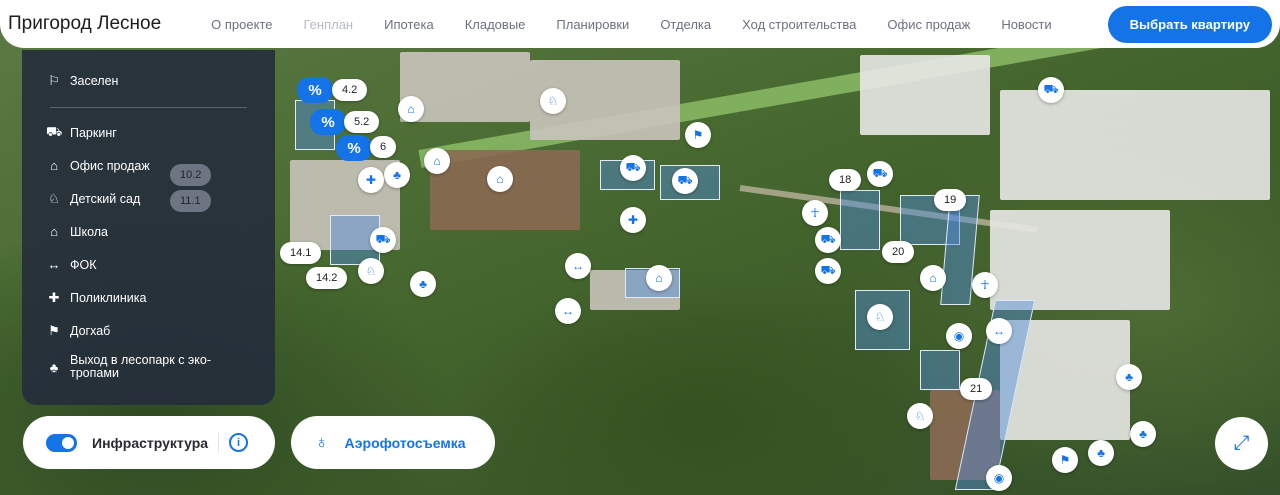  I want to click on info-icon: i, so click(239, 442).